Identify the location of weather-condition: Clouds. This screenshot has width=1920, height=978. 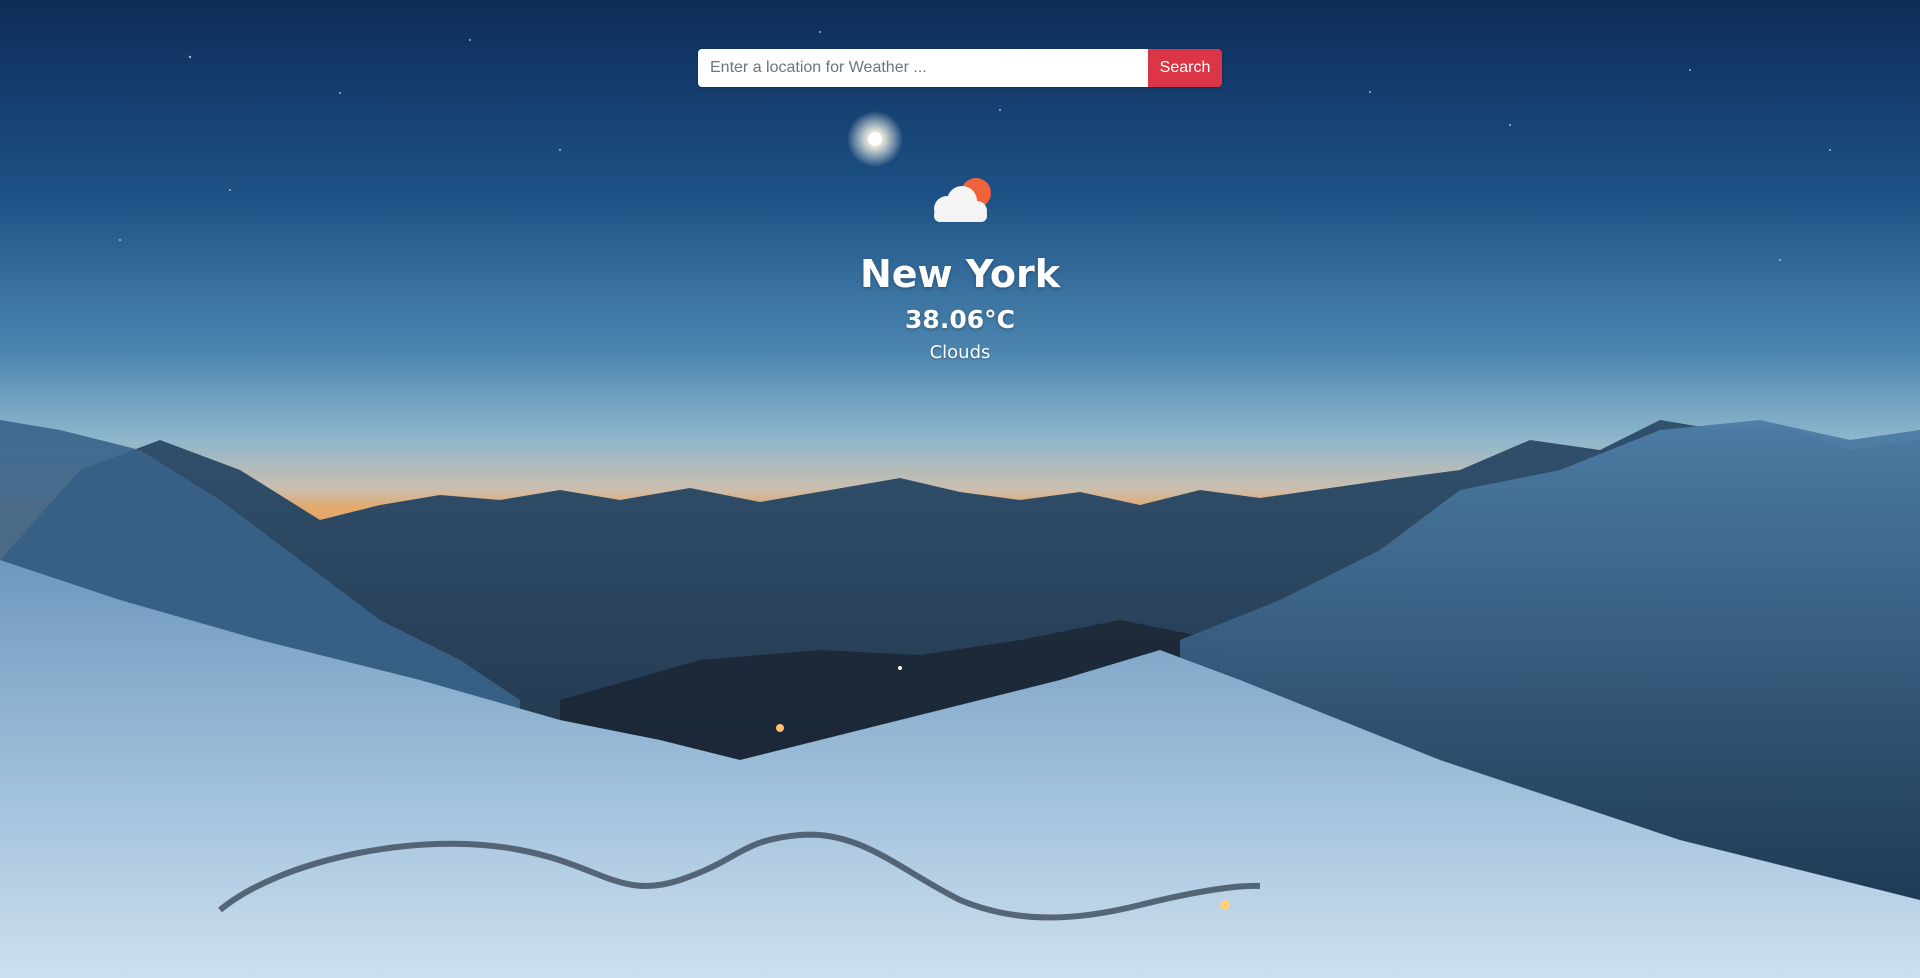
(960, 352).